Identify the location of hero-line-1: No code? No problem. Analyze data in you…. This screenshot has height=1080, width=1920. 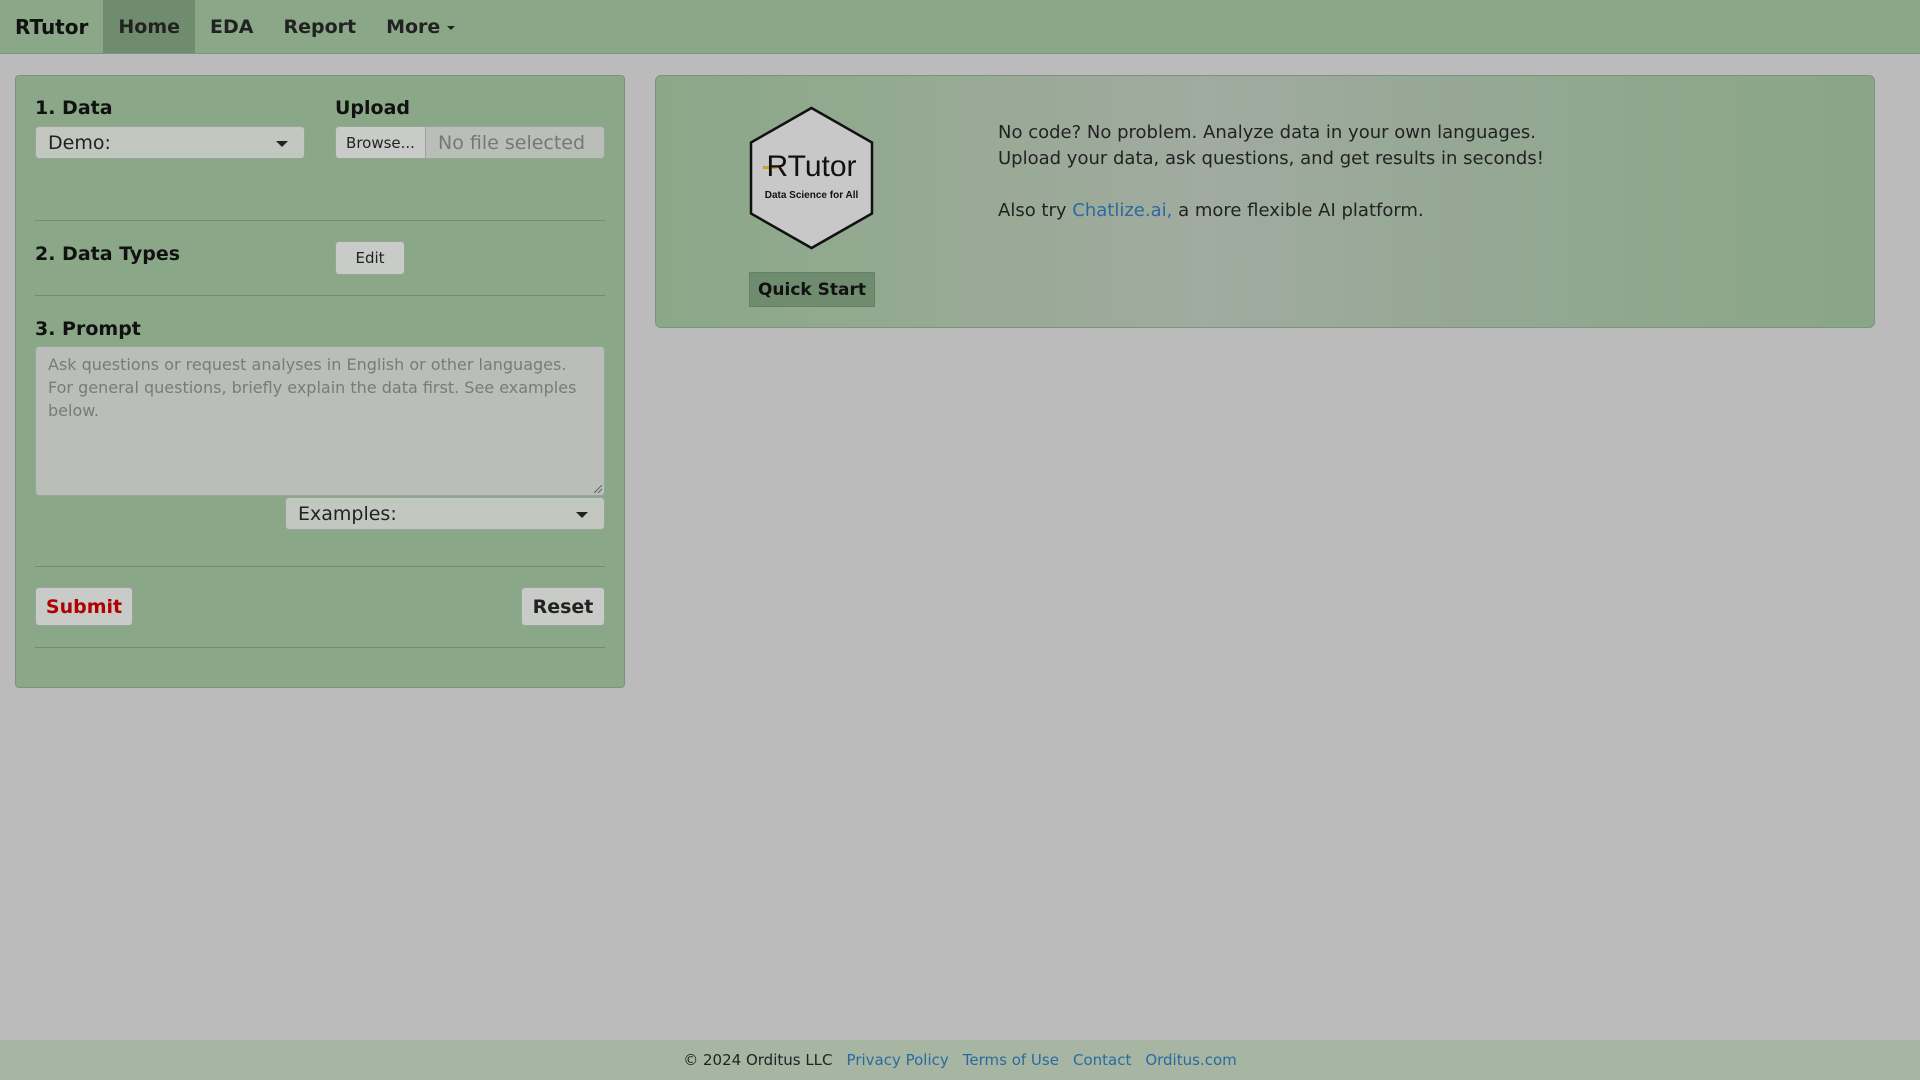
(1267, 132).